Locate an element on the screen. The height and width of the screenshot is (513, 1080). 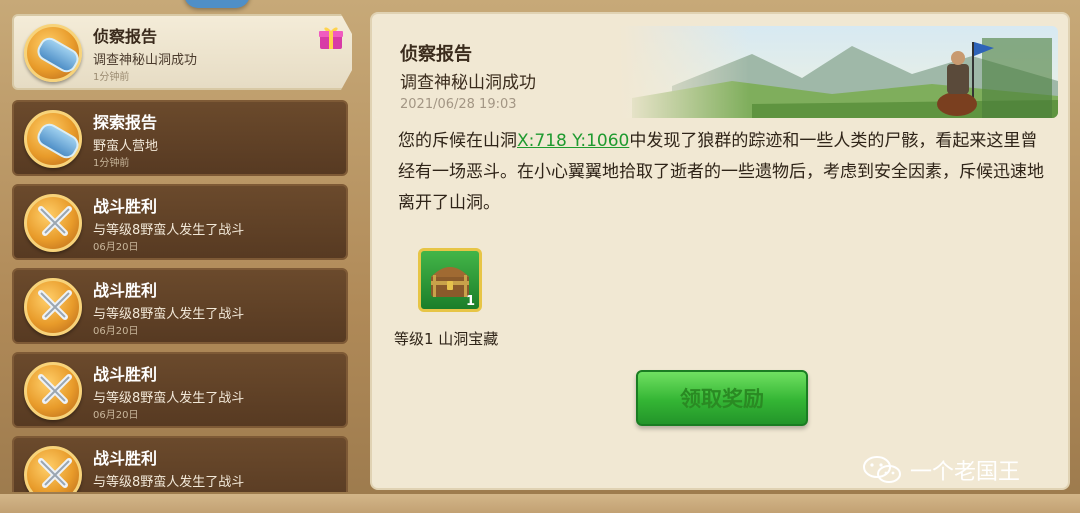
reward-label: 等级1 山洞宝藏 is located at coordinates (446, 339).